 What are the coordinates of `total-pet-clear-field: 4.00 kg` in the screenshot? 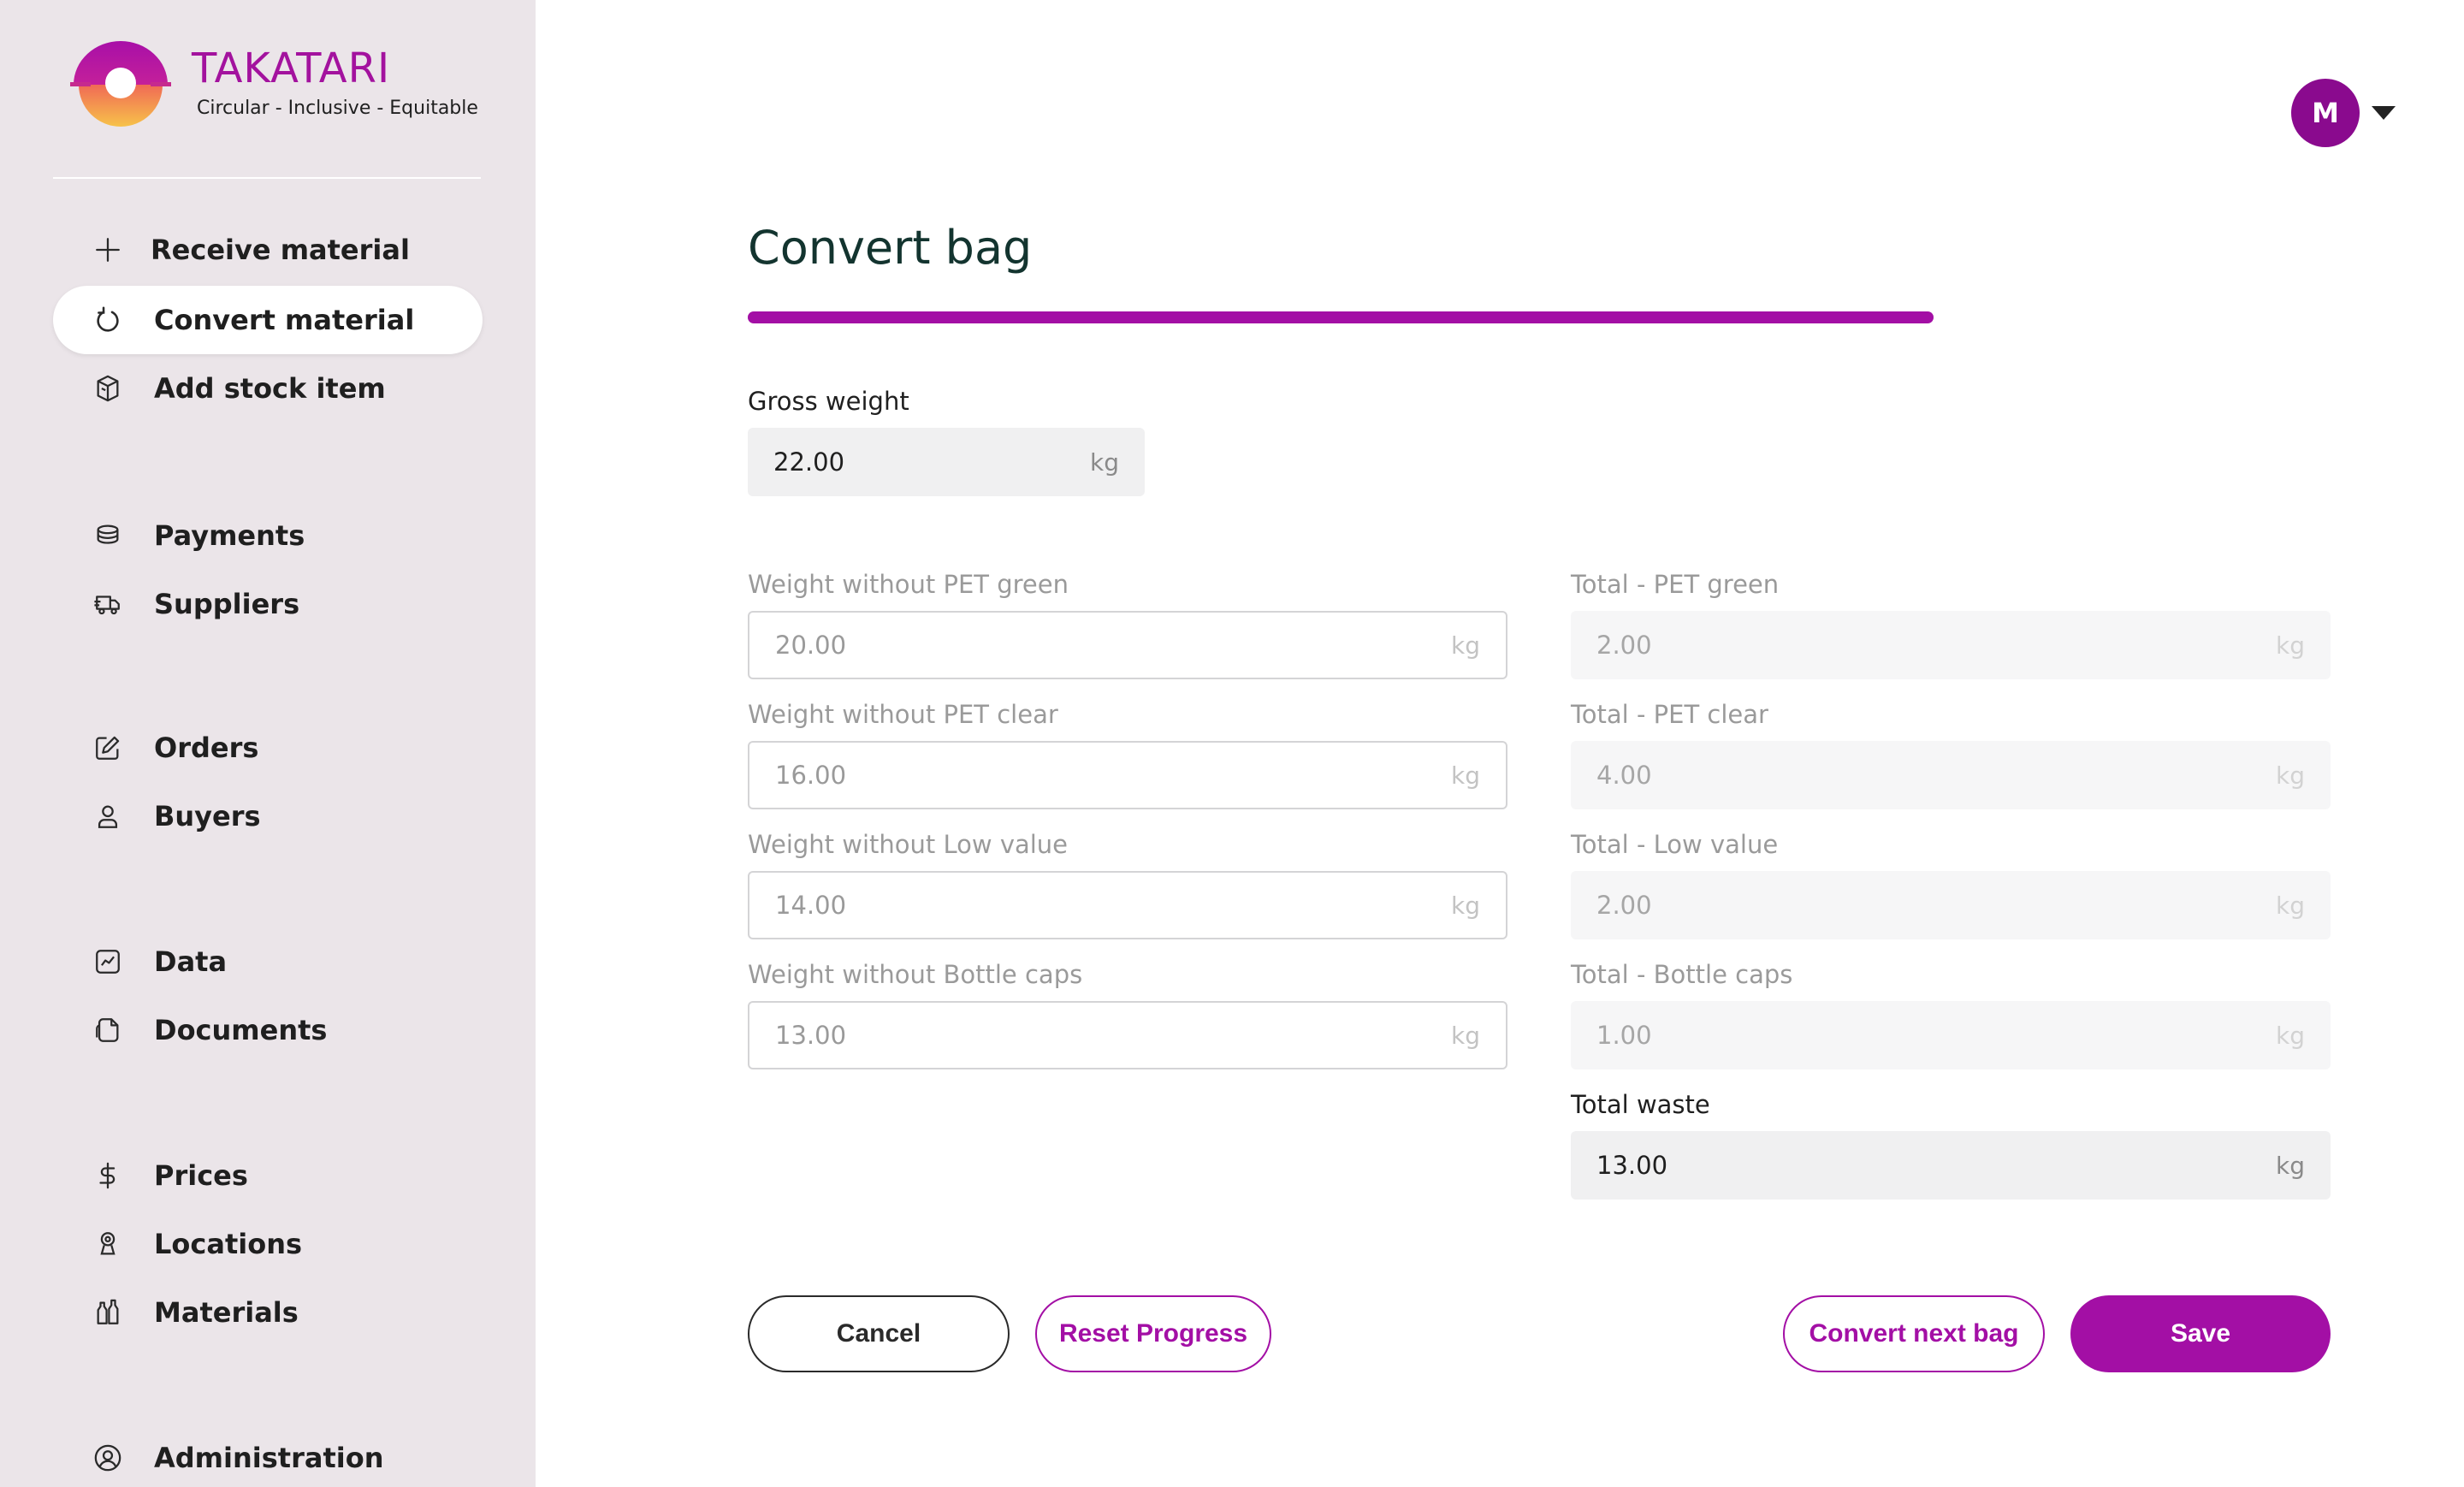 It's located at (1951, 775).